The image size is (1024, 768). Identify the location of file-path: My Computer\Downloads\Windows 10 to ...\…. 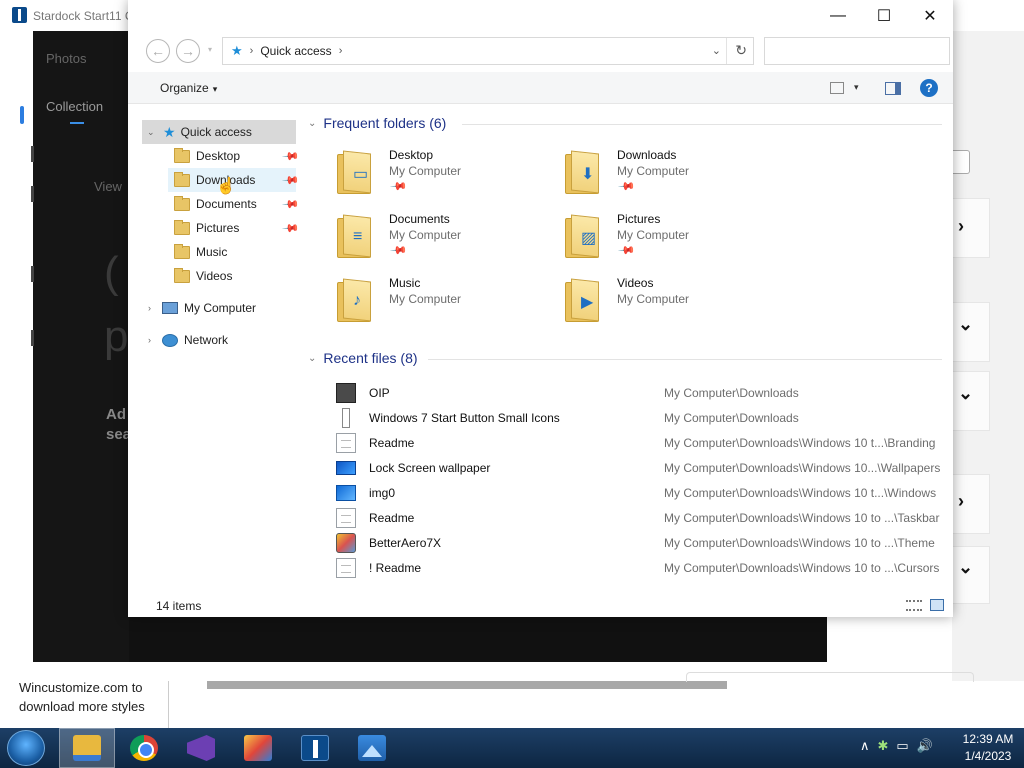
(802, 518).